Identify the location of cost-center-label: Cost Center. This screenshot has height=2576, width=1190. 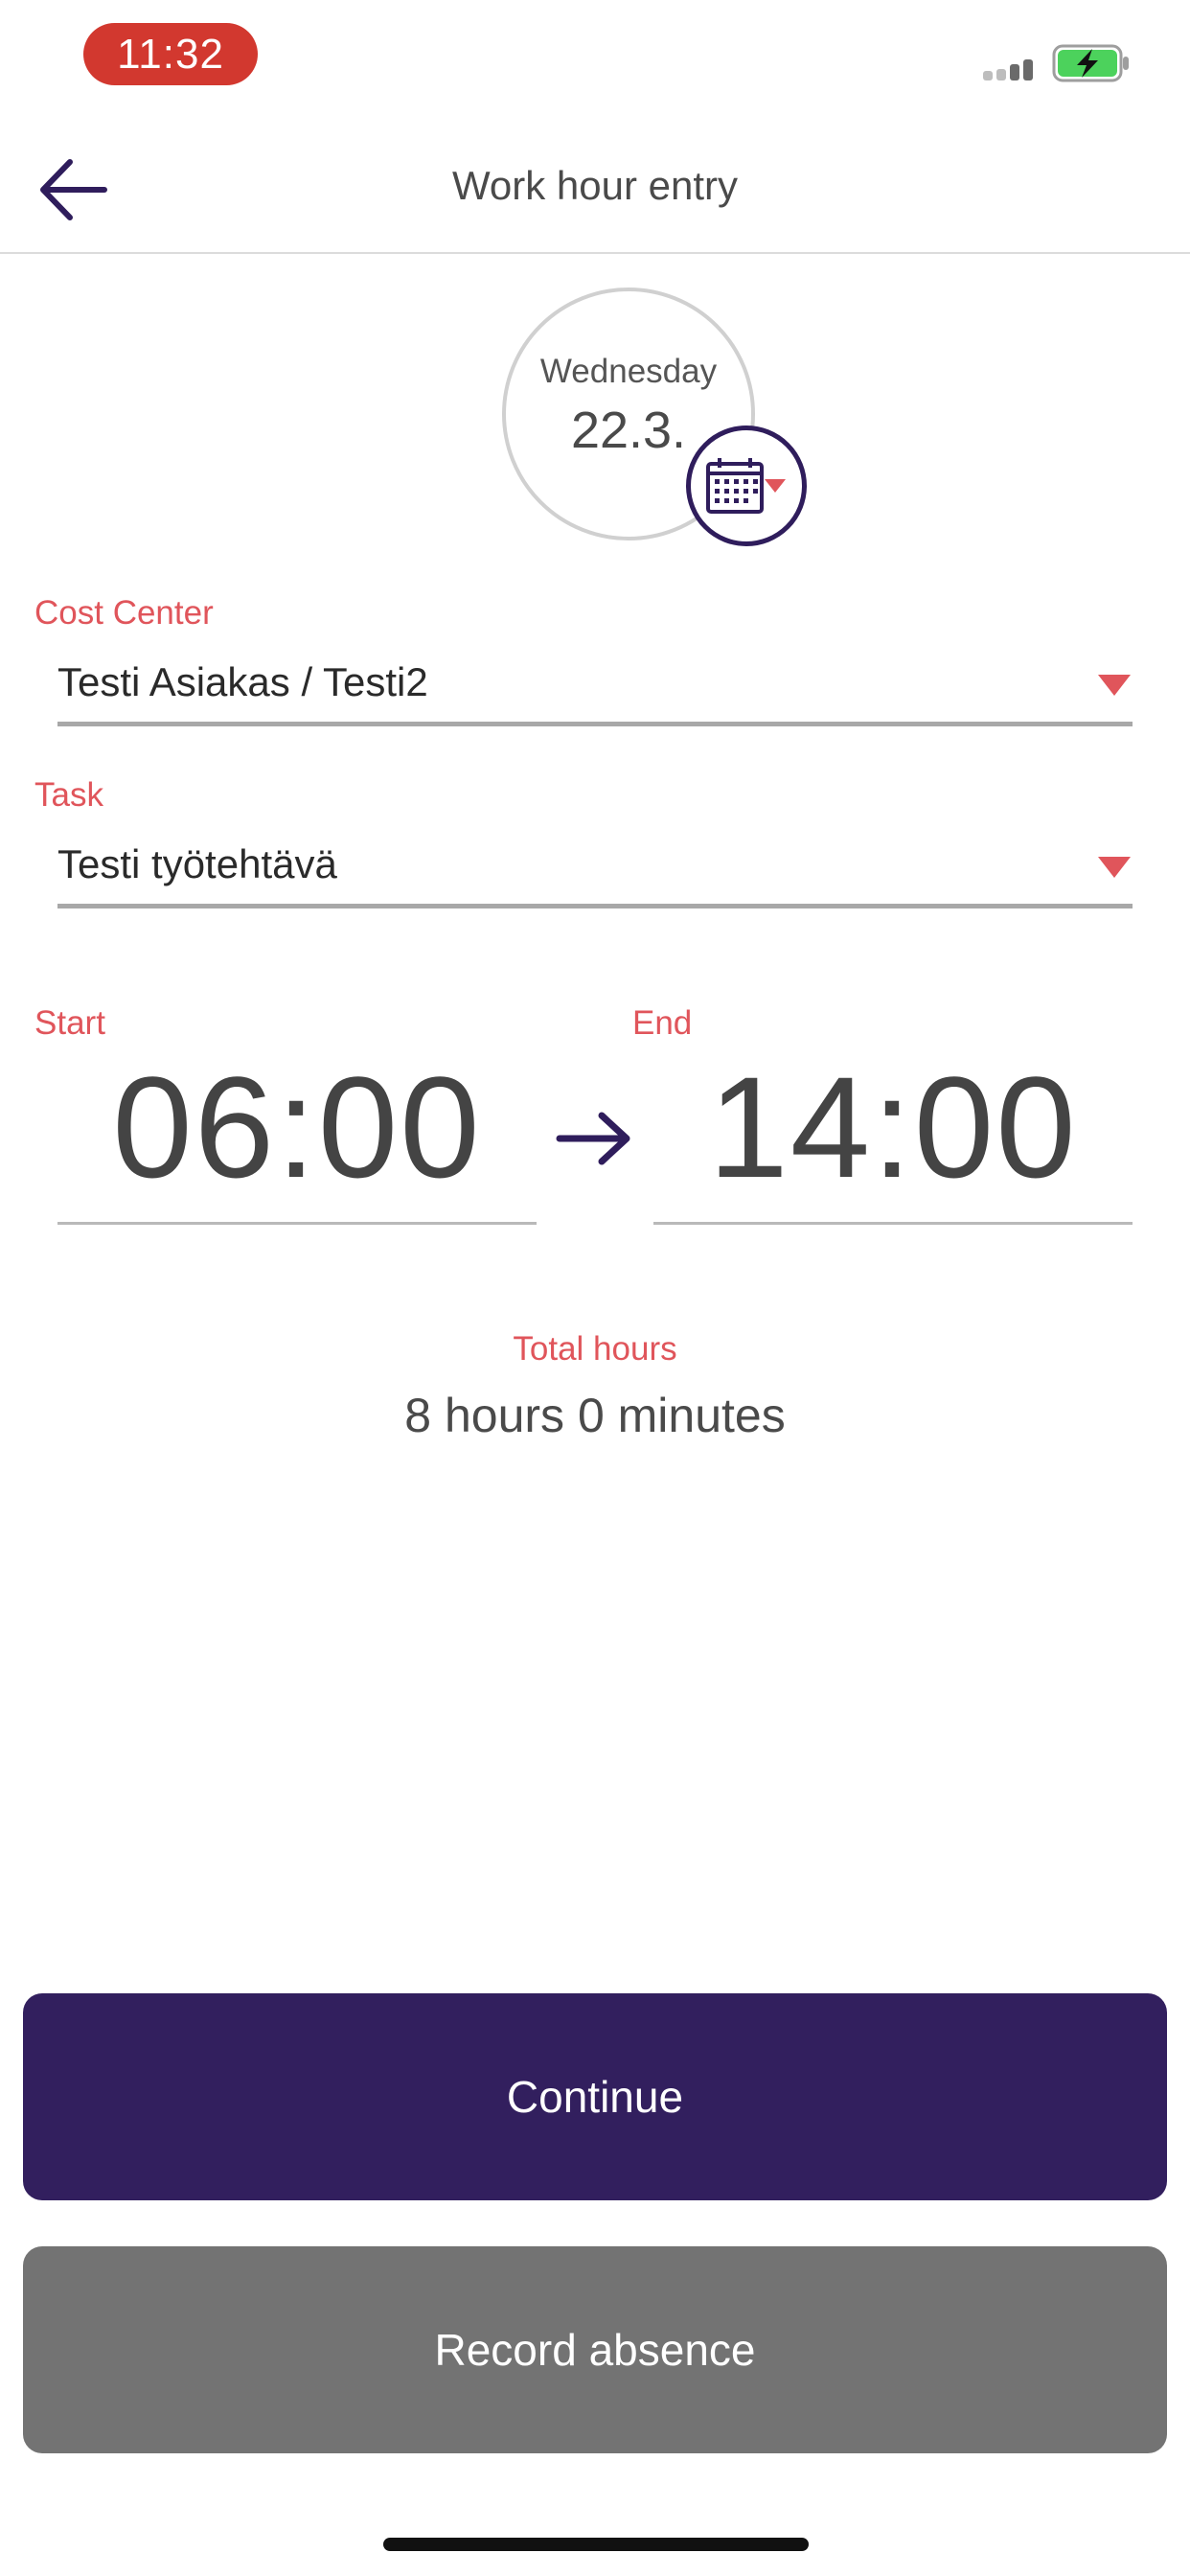
(124, 613).